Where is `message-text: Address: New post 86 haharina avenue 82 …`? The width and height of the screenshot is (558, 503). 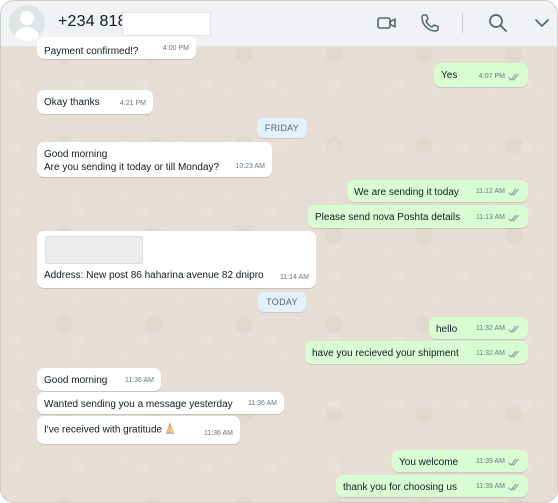
message-text: Address: New post 86 haharina avenue 82 … is located at coordinates (154, 275).